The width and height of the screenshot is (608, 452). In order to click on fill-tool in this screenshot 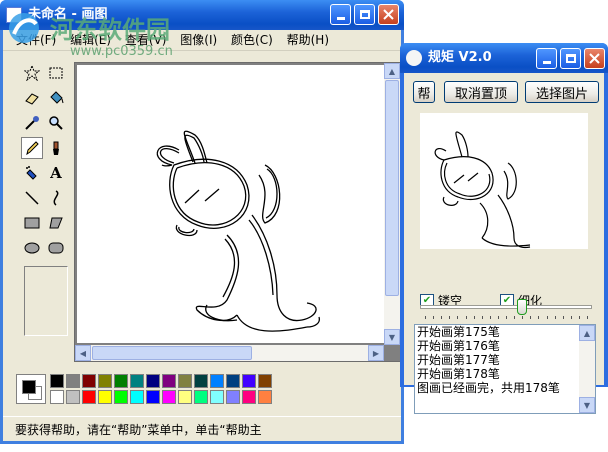, I will do `click(56, 98)`.